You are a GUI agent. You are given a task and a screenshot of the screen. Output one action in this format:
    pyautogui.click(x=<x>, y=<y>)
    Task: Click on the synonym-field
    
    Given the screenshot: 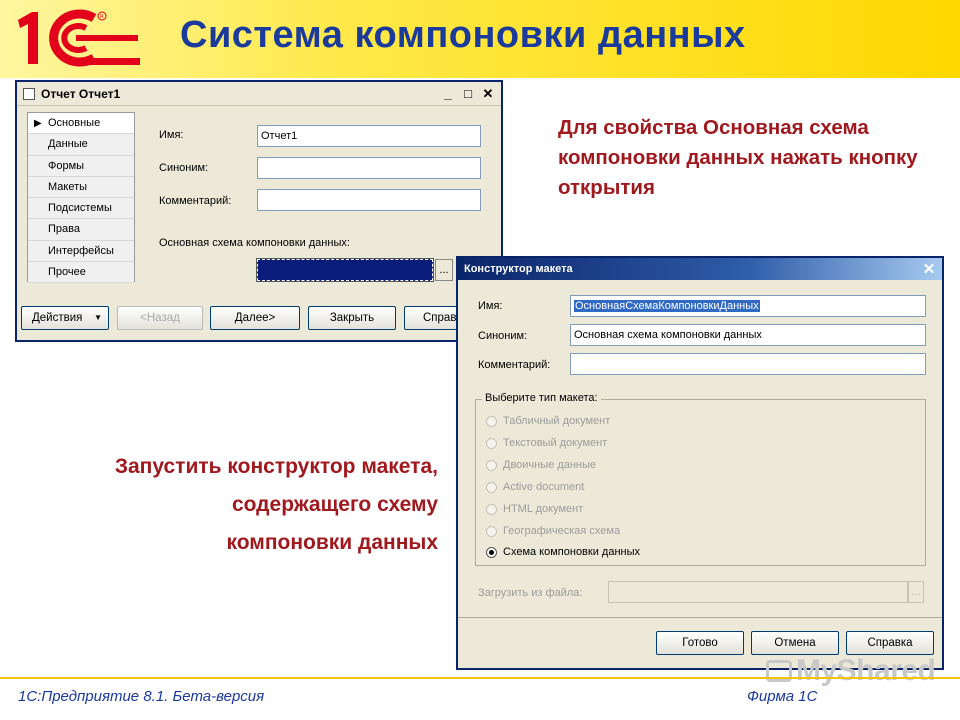 What is the action you would take?
    pyautogui.click(x=369, y=168)
    